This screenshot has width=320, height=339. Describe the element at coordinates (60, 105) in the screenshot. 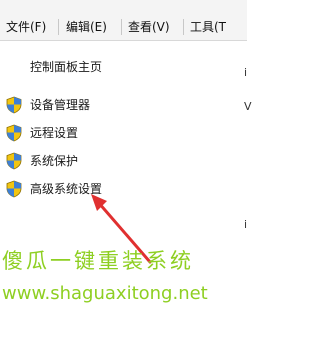

I see `sidebar-item-label: 设备管理器` at that location.